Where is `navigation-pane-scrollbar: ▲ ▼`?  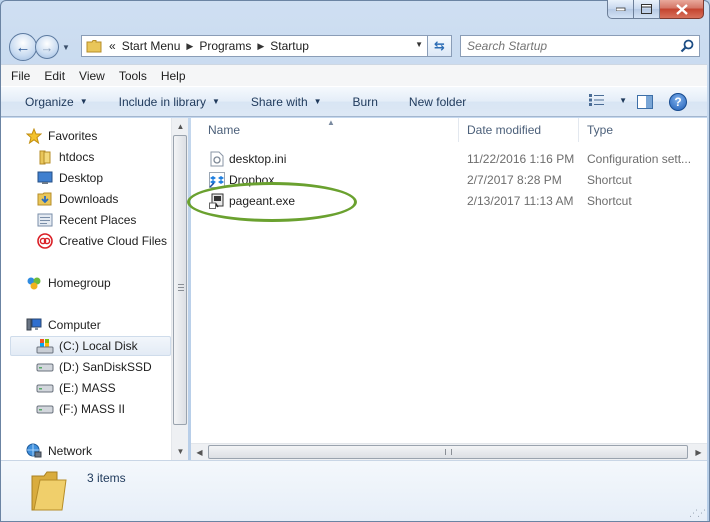 navigation-pane-scrollbar: ▲ ▼ is located at coordinates (179, 289).